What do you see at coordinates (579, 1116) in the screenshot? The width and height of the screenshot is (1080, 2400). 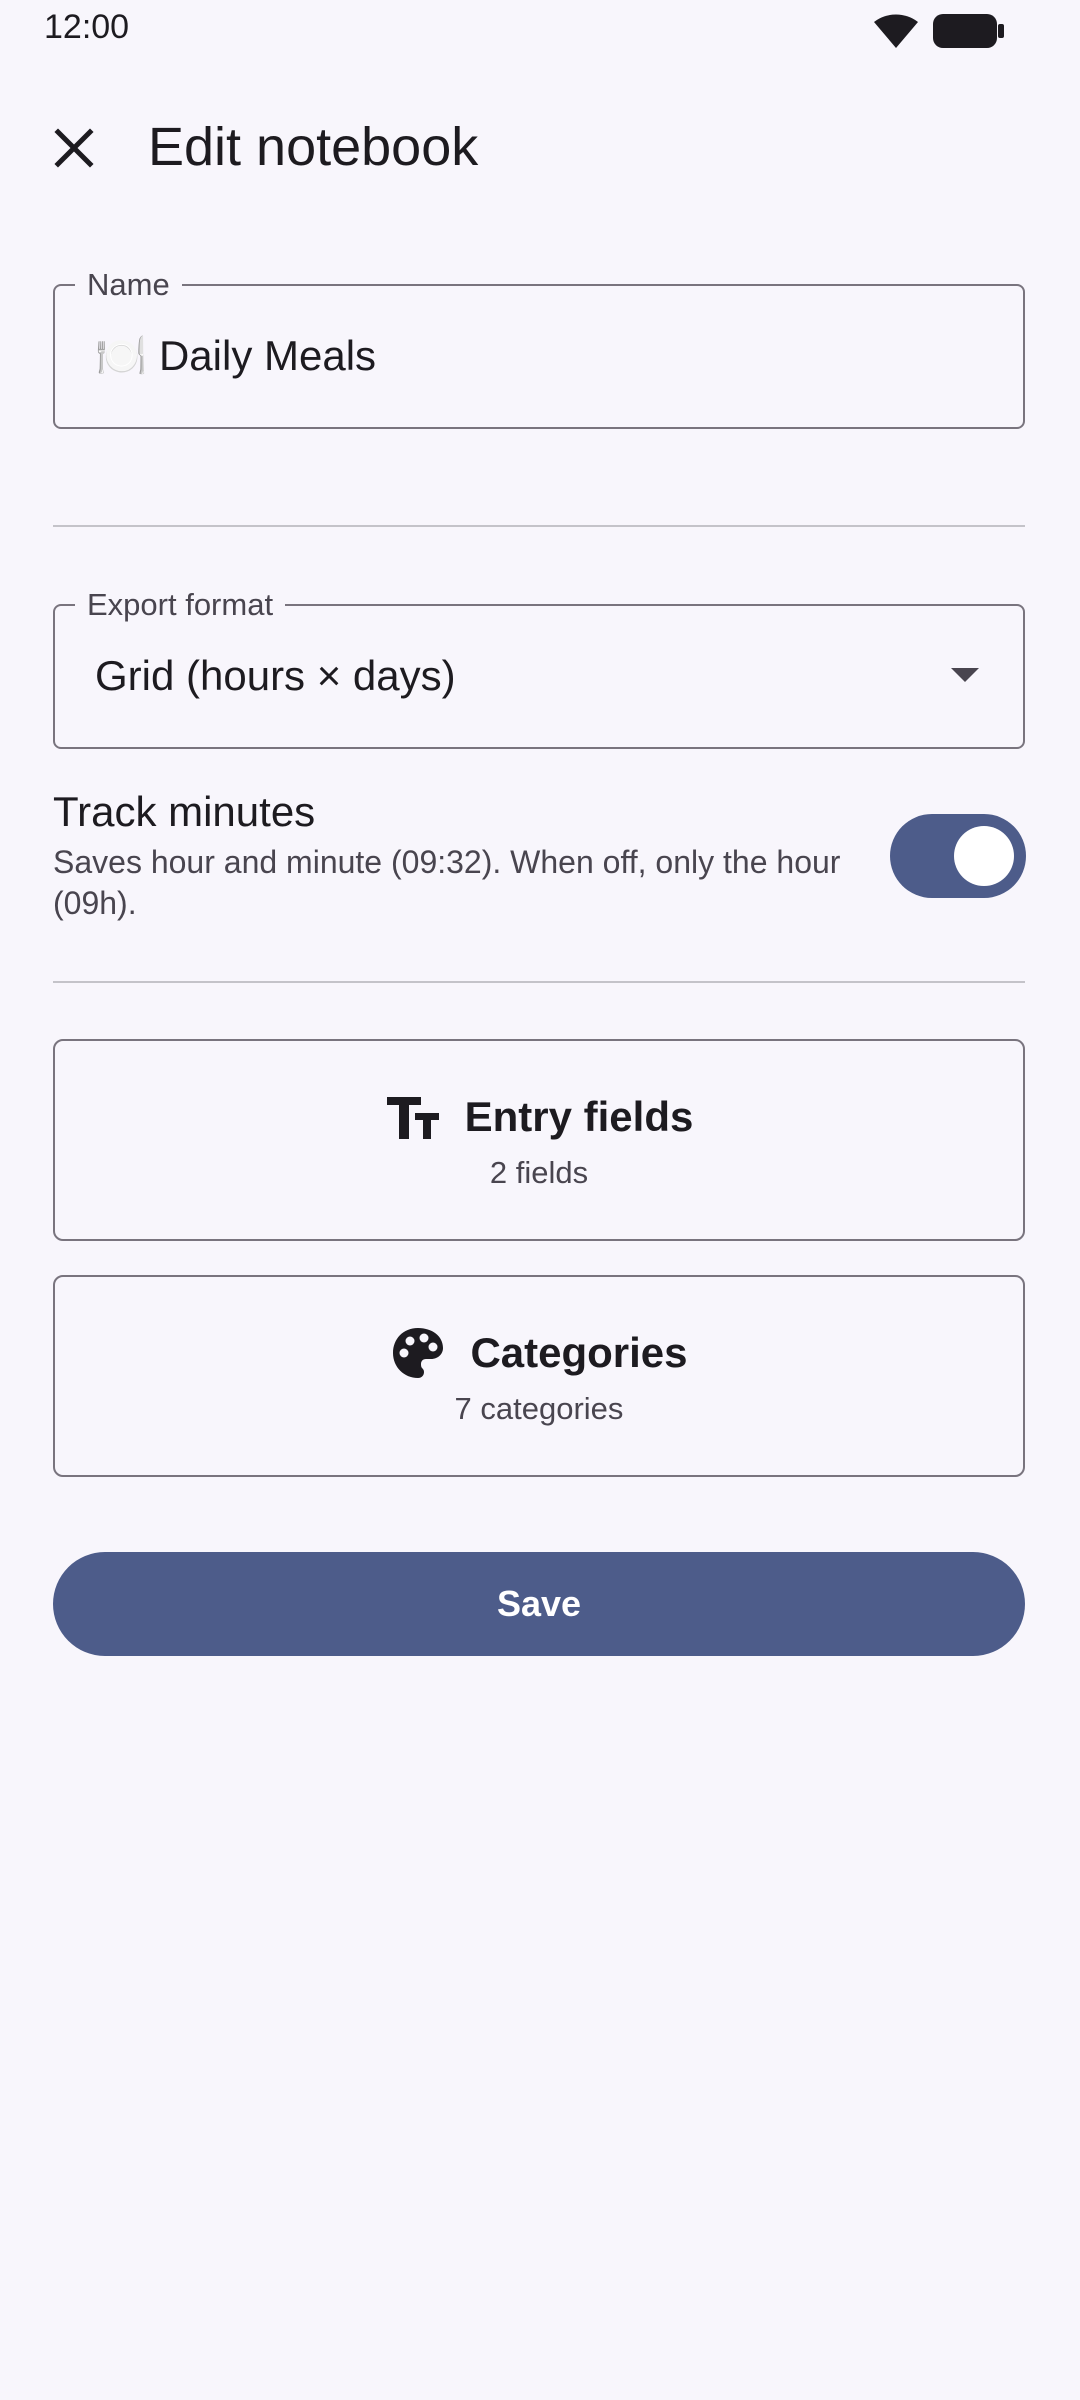 I see `entry-fields-title: Entry fields` at bounding box center [579, 1116].